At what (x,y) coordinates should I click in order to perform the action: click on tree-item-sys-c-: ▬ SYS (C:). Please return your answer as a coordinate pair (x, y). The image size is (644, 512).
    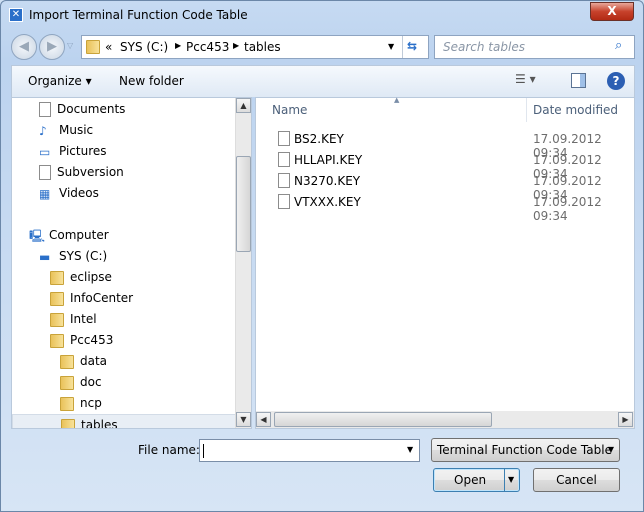
    Looking at the image, I should click on (73, 256).